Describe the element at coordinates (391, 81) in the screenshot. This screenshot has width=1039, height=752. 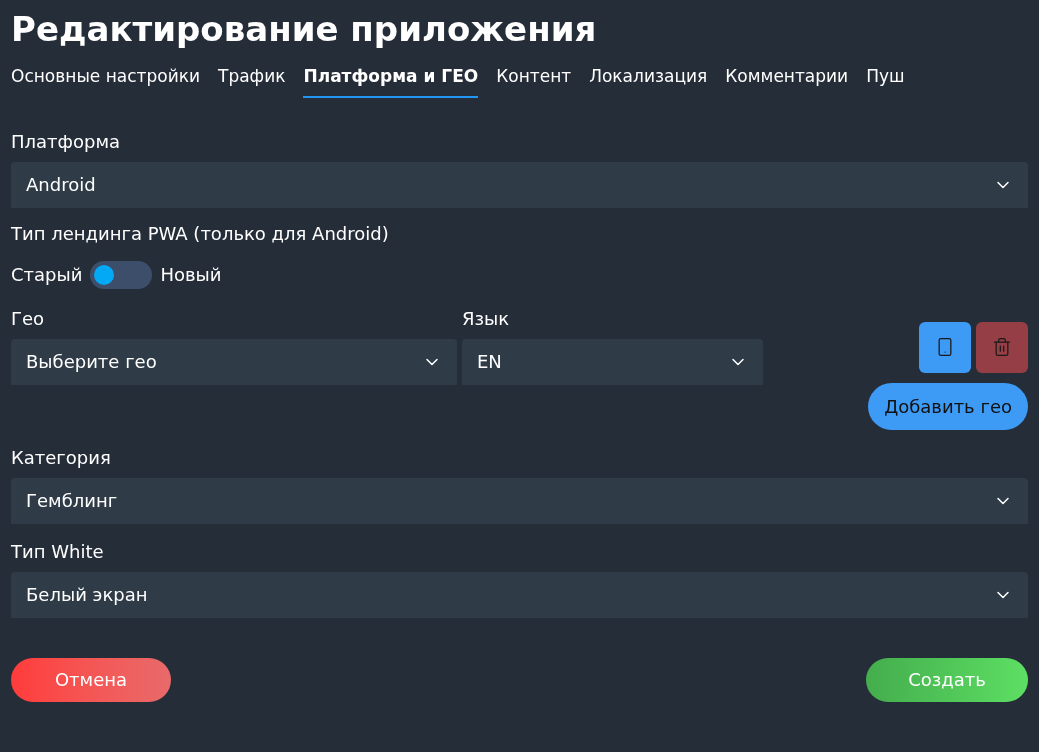
I see `tab: Платформа и ГЕО` at that location.